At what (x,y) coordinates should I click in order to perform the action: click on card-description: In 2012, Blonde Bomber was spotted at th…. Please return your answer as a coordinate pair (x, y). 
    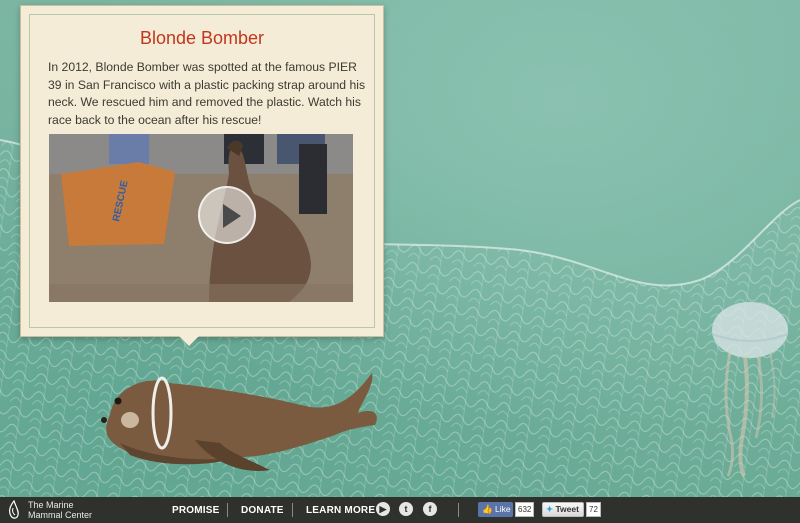
    Looking at the image, I should click on (207, 93).